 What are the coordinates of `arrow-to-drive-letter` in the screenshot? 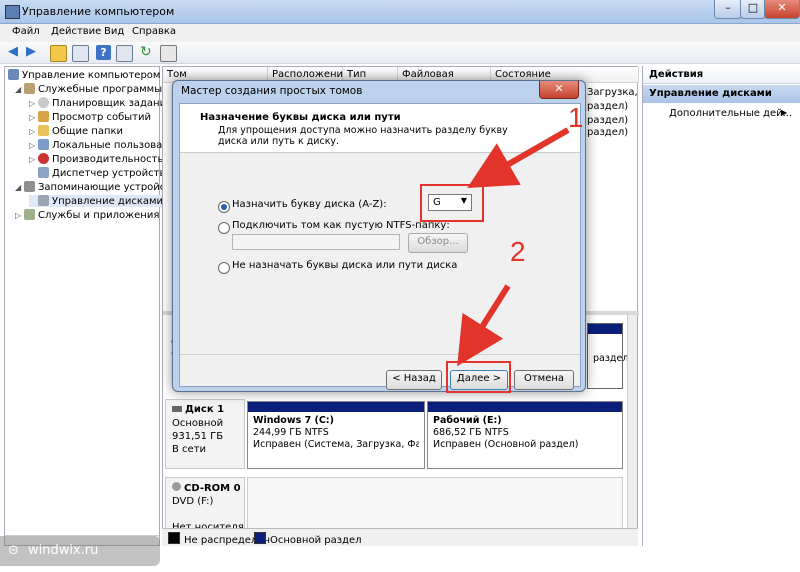 It's located at (518, 157).